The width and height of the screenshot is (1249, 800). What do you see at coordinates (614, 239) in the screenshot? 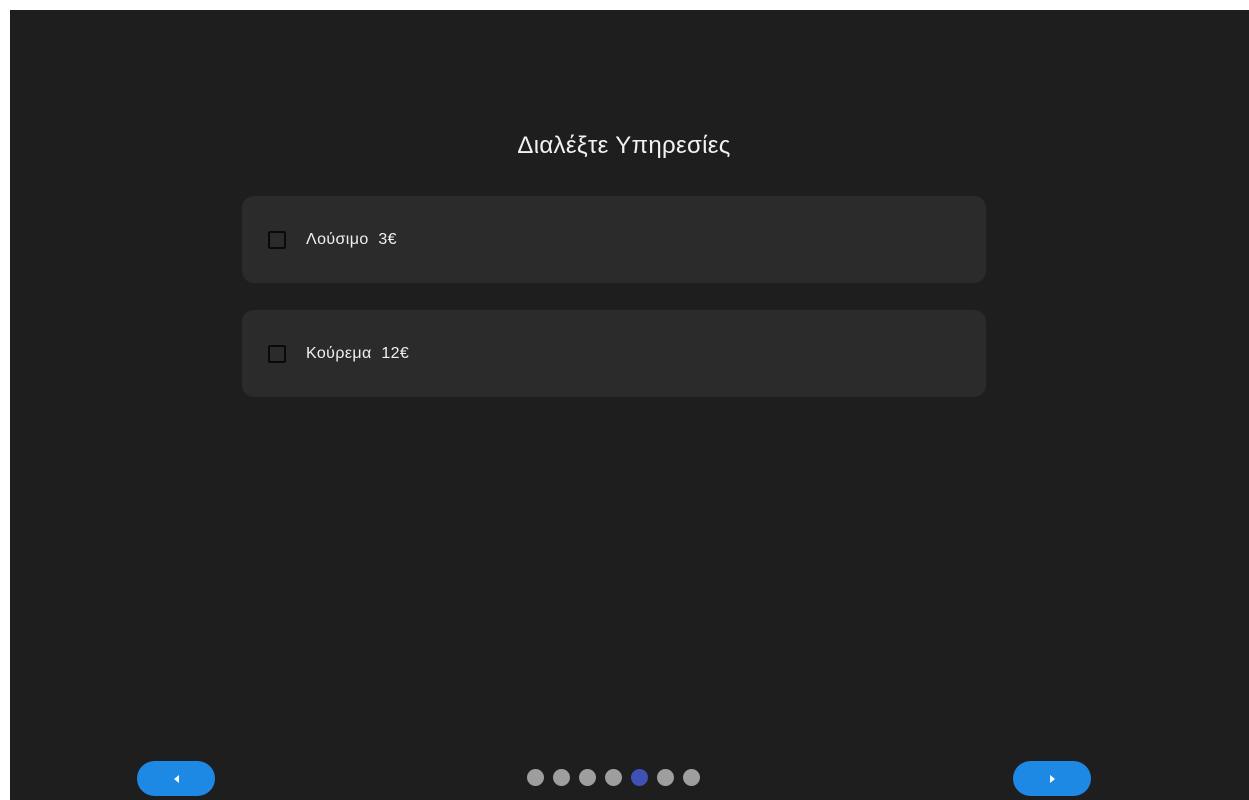
I see `service-item-washing: Λούσιμο 3€` at bounding box center [614, 239].